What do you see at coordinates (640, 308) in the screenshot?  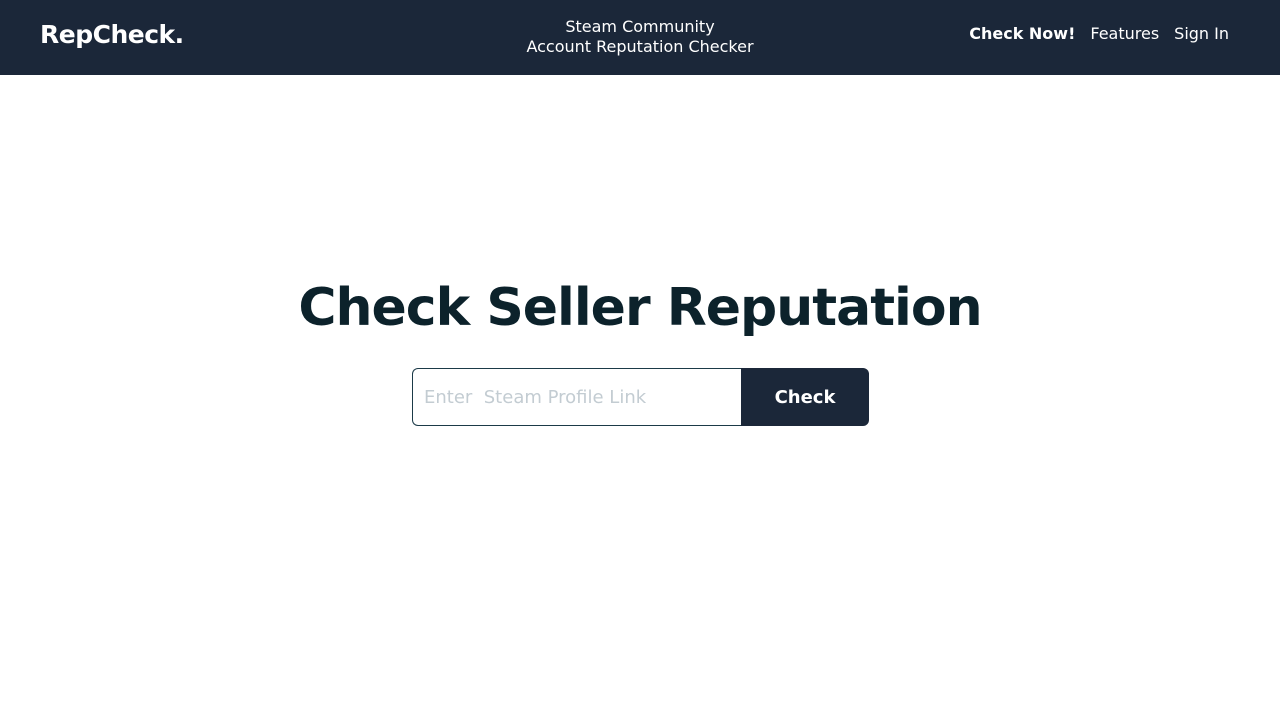 I see `hero-title: Check Seller Reputation` at bounding box center [640, 308].